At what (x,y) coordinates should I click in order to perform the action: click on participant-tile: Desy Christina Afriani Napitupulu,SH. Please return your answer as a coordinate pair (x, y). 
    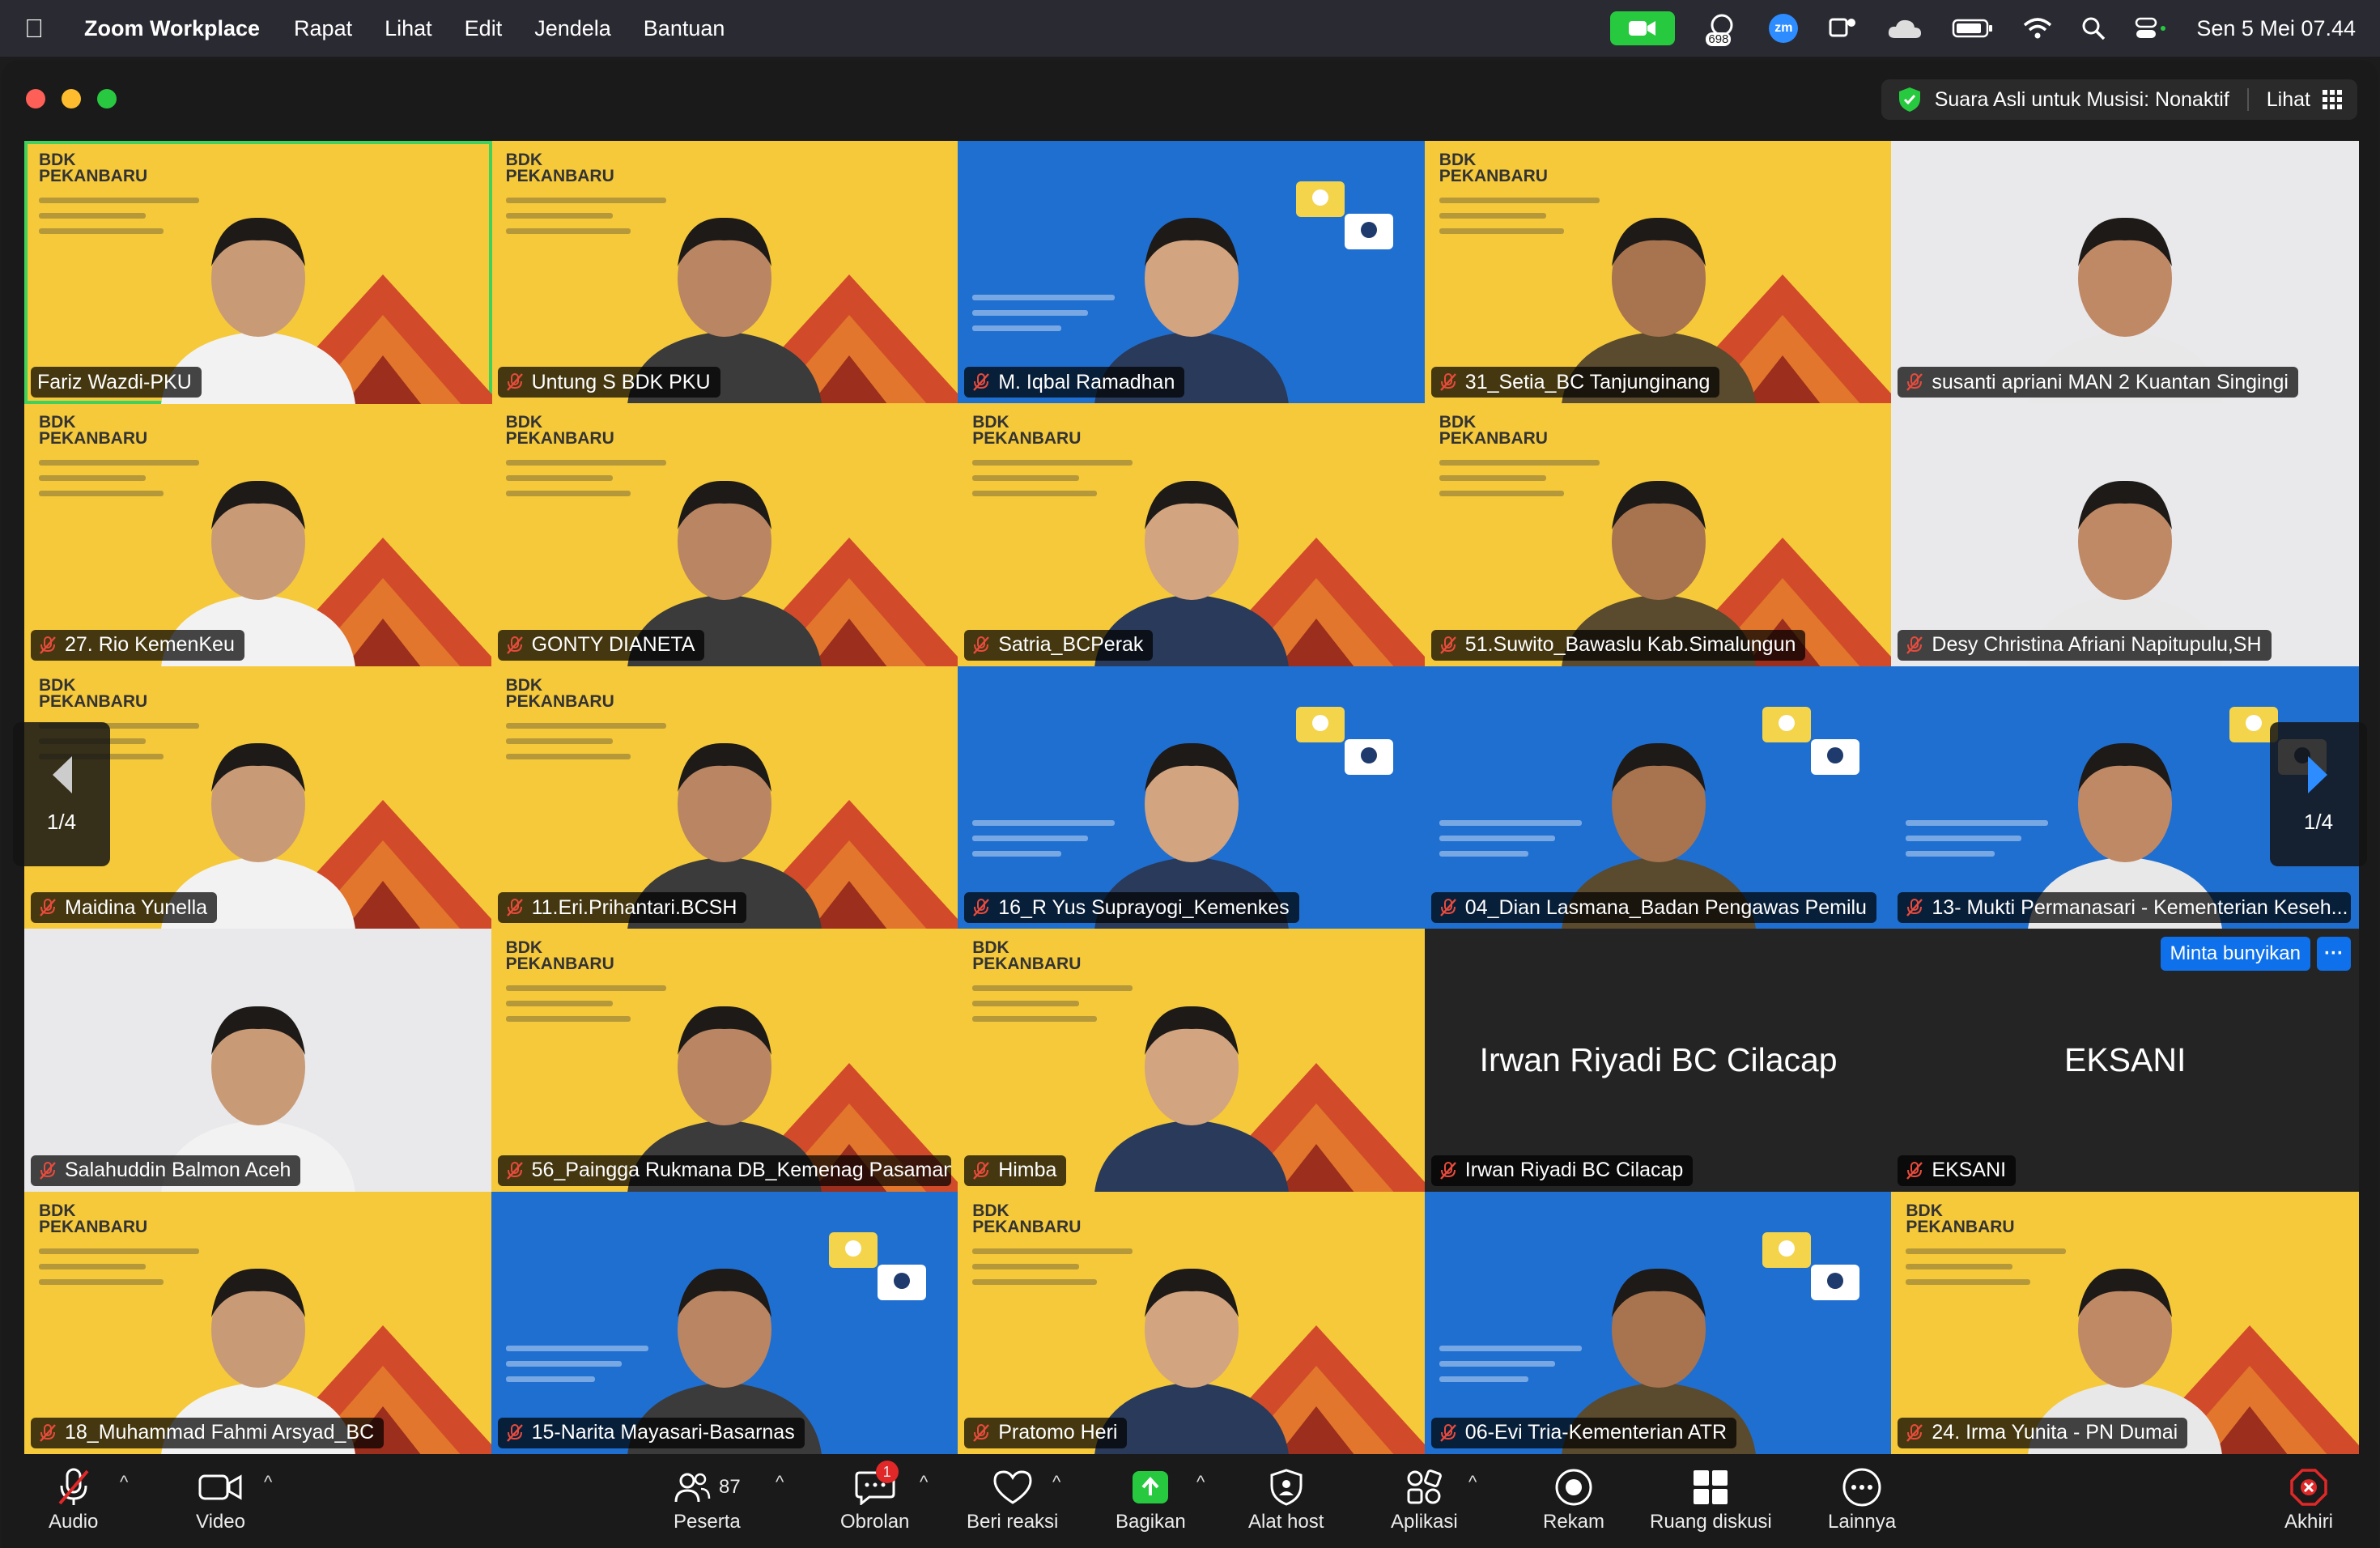
    Looking at the image, I should click on (2125, 535).